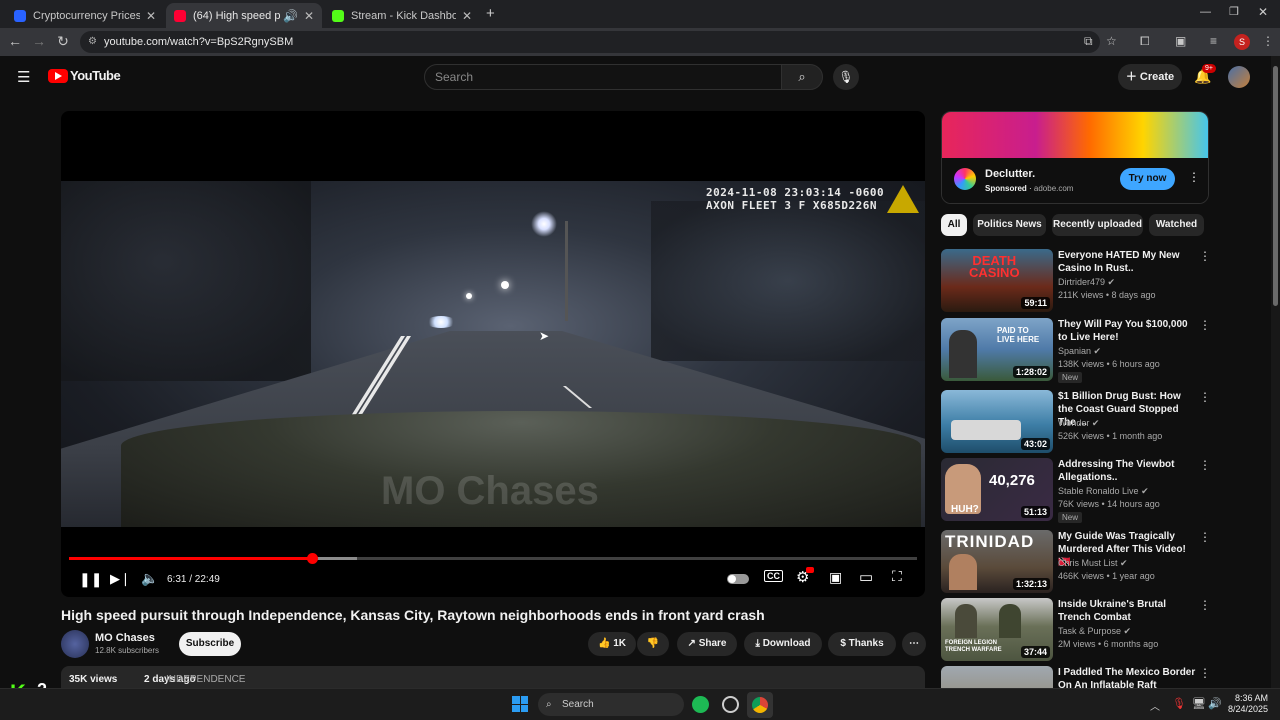 Image resolution: width=1280 pixels, height=720 pixels. Describe the element at coordinates (738, 579) in the screenshot. I see `autoplay-toggle` at that location.